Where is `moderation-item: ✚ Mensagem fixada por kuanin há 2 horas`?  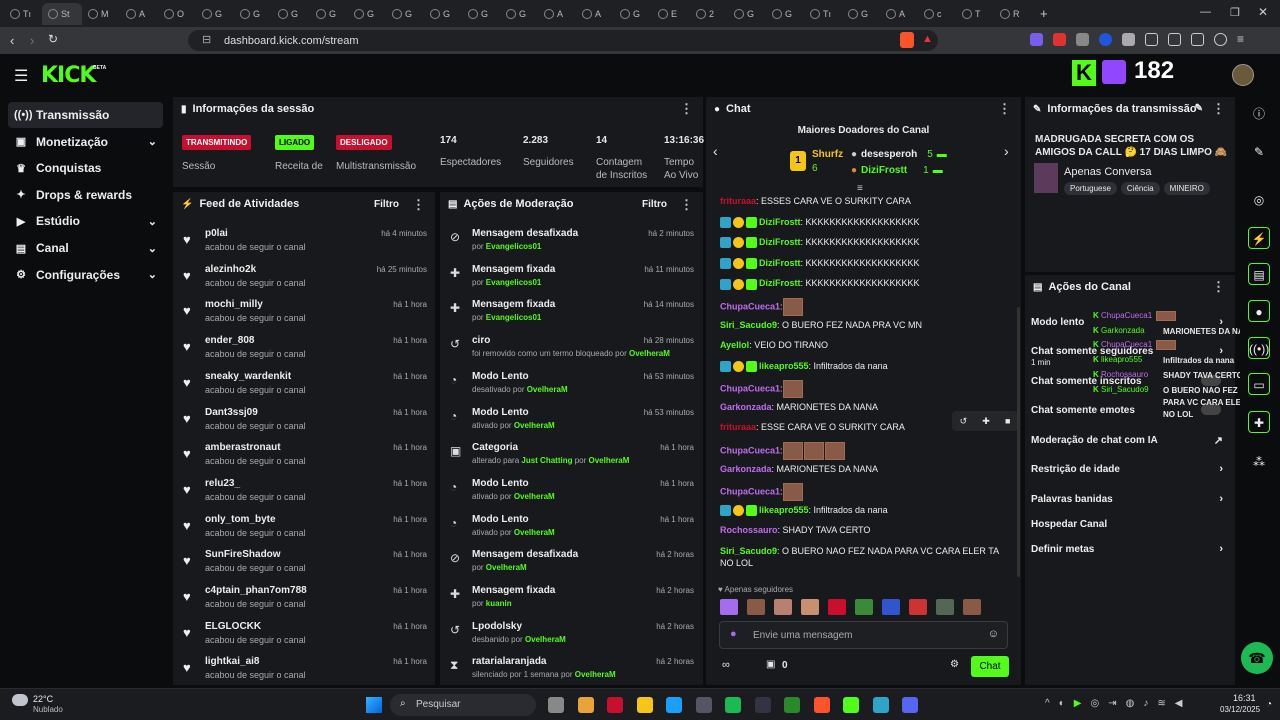
moderation-item: ✚ Mensagem fixada por kuanin há 2 horas is located at coordinates (571, 598).